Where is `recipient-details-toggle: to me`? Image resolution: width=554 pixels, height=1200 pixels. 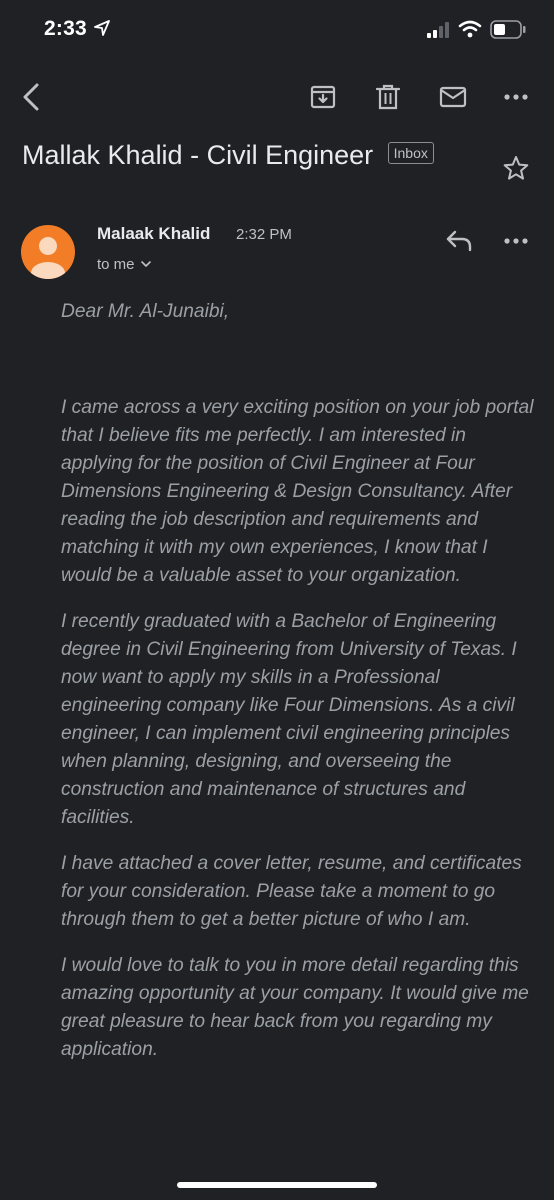
recipient-details-toggle: to me is located at coordinates (124, 264).